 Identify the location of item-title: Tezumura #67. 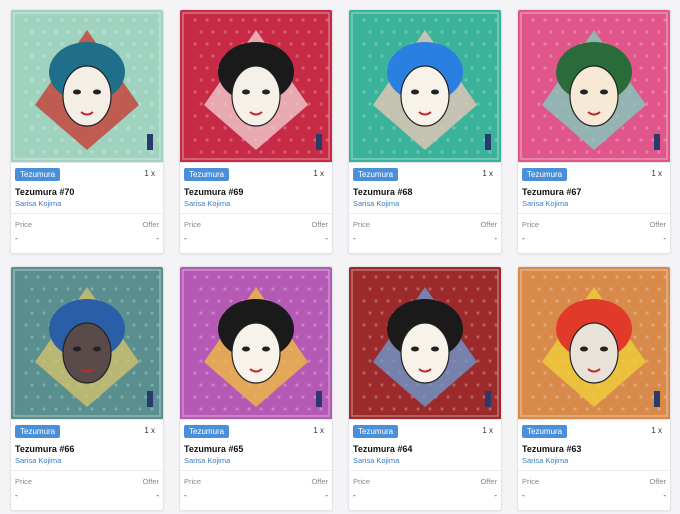
(551, 192).